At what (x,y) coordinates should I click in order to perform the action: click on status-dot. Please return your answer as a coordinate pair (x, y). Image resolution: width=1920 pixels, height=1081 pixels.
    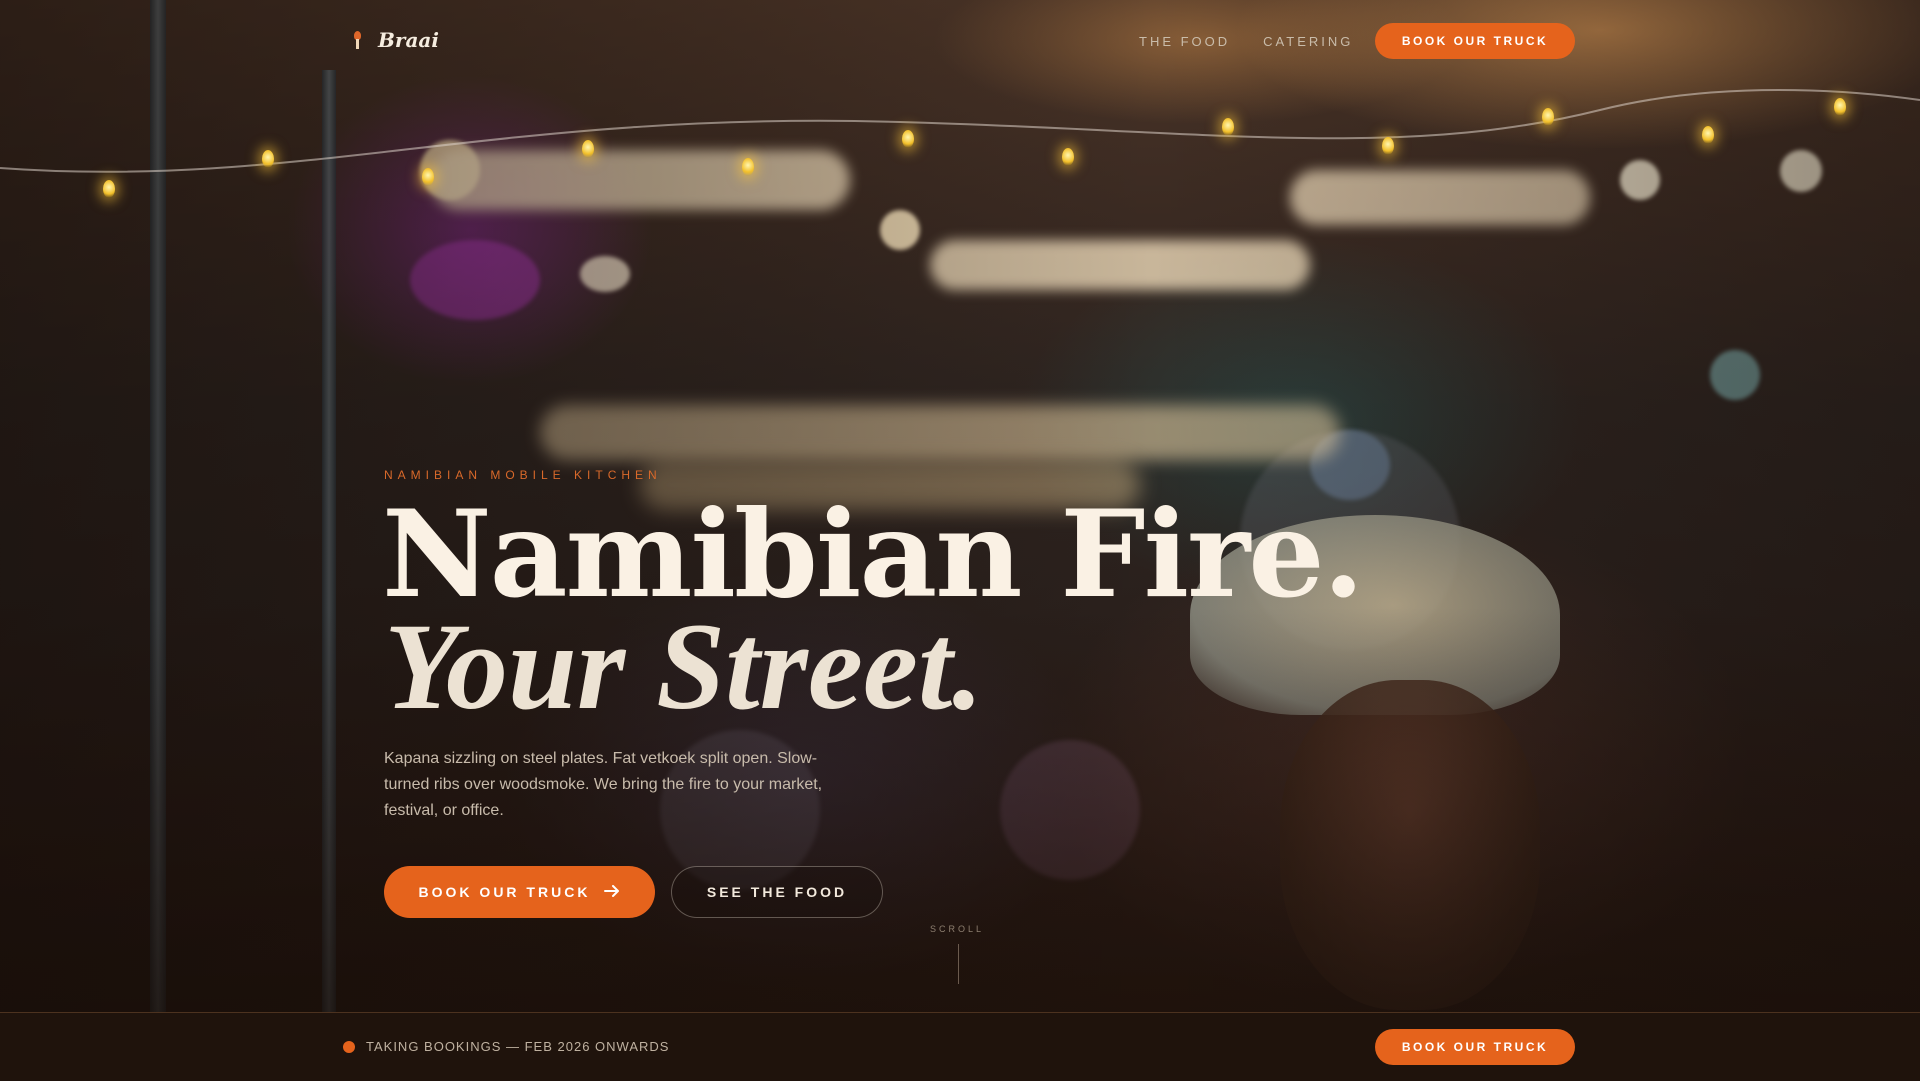
    Looking at the image, I should click on (349, 1047).